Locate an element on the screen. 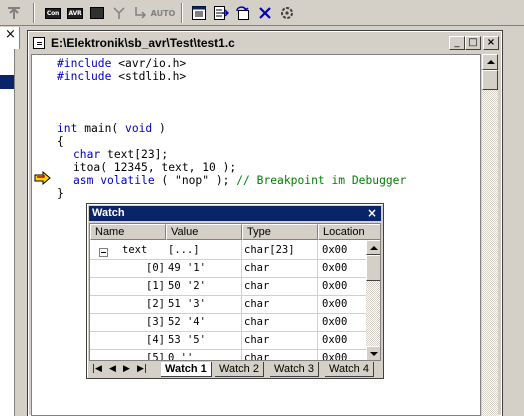  last-tab-icon: ▶| is located at coordinates (142, 369).